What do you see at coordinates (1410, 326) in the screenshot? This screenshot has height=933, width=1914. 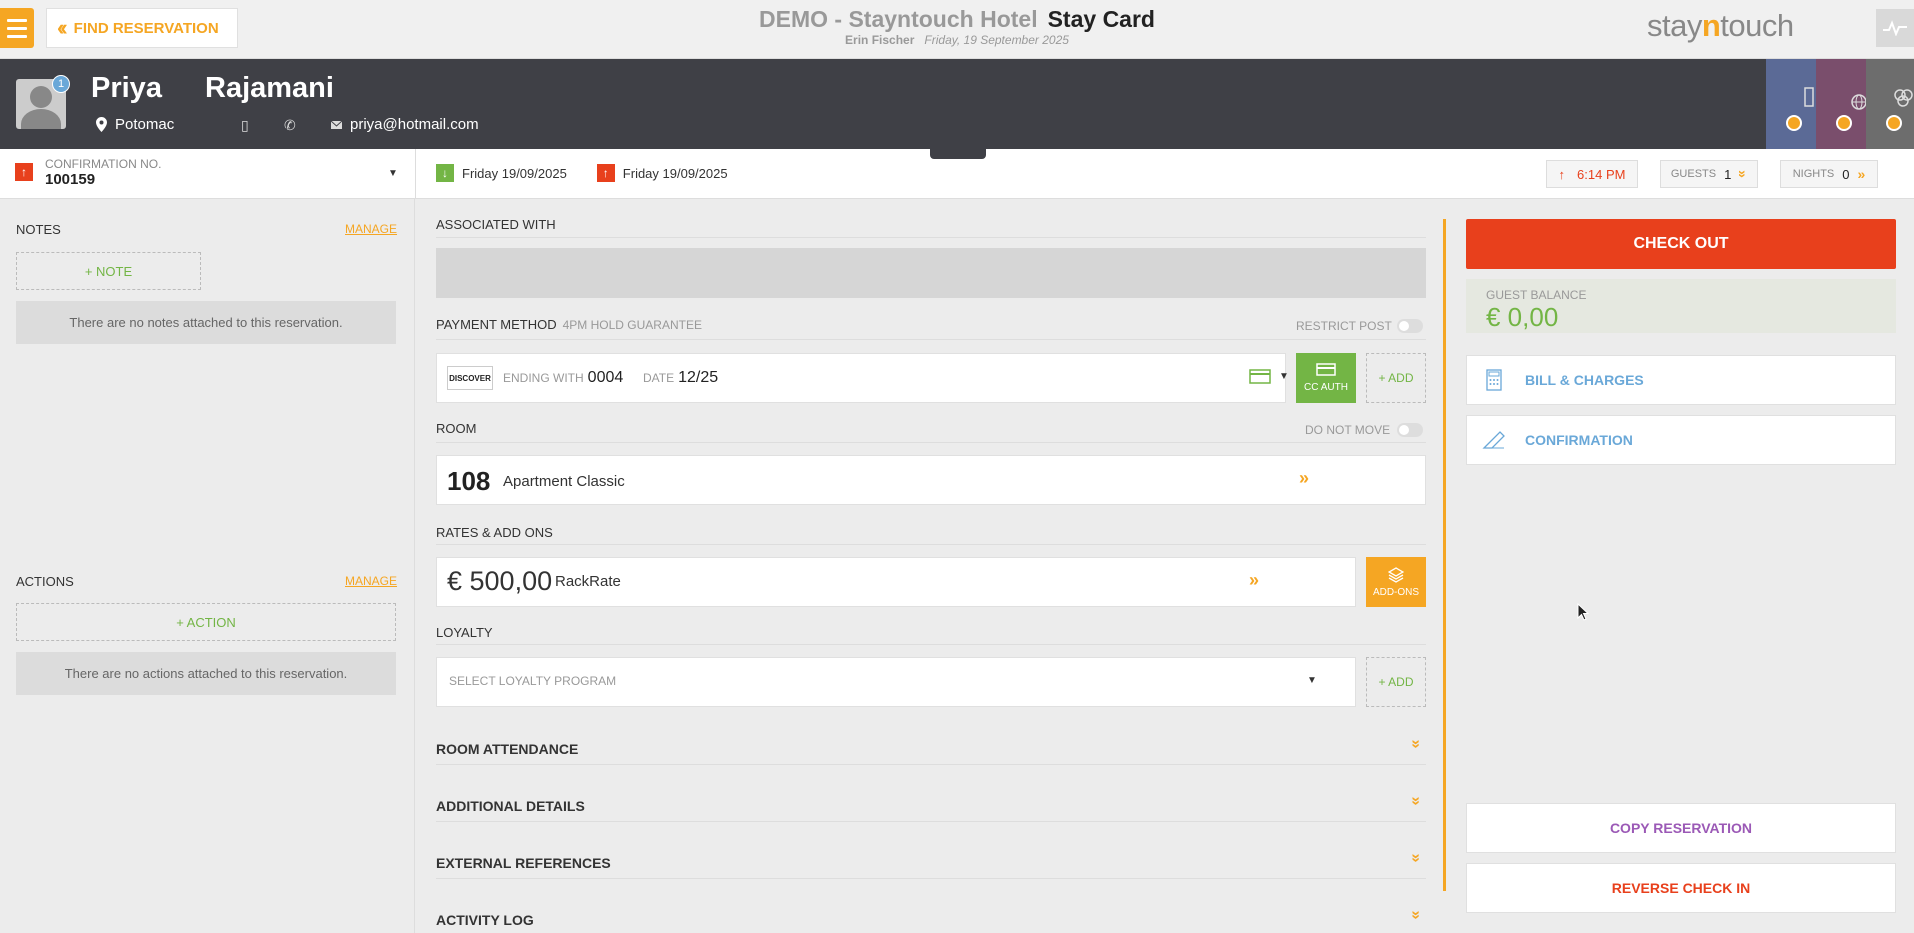 I see `restrict-post-toggle` at bounding box center [1410, 326].